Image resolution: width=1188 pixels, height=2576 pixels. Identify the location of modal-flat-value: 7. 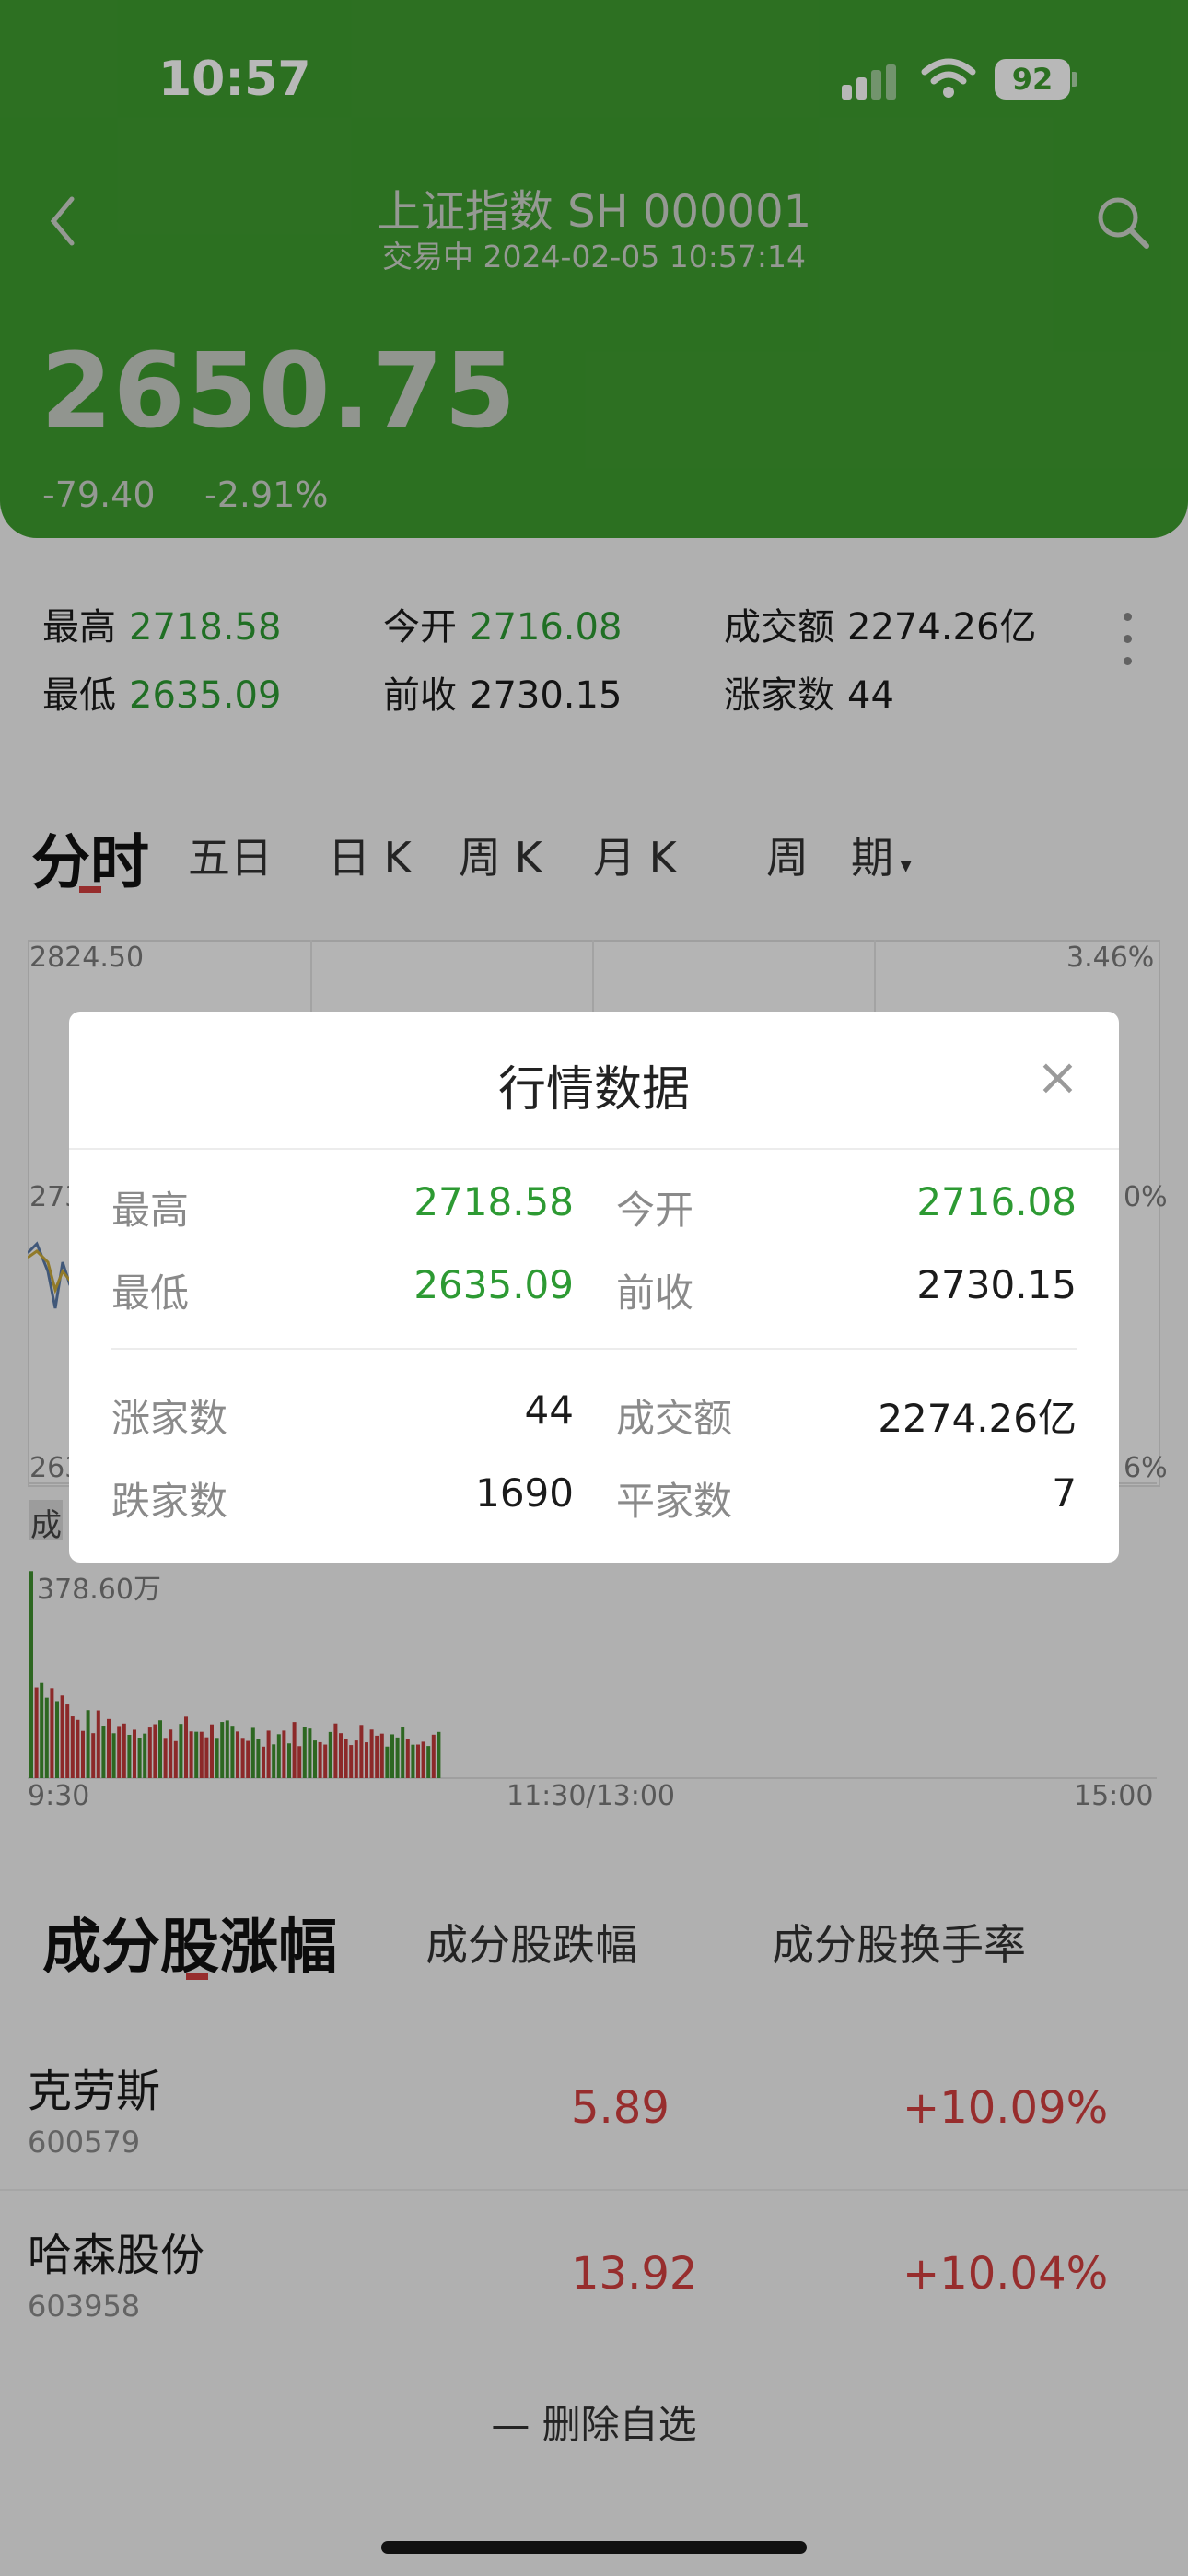
(1064, 1493).